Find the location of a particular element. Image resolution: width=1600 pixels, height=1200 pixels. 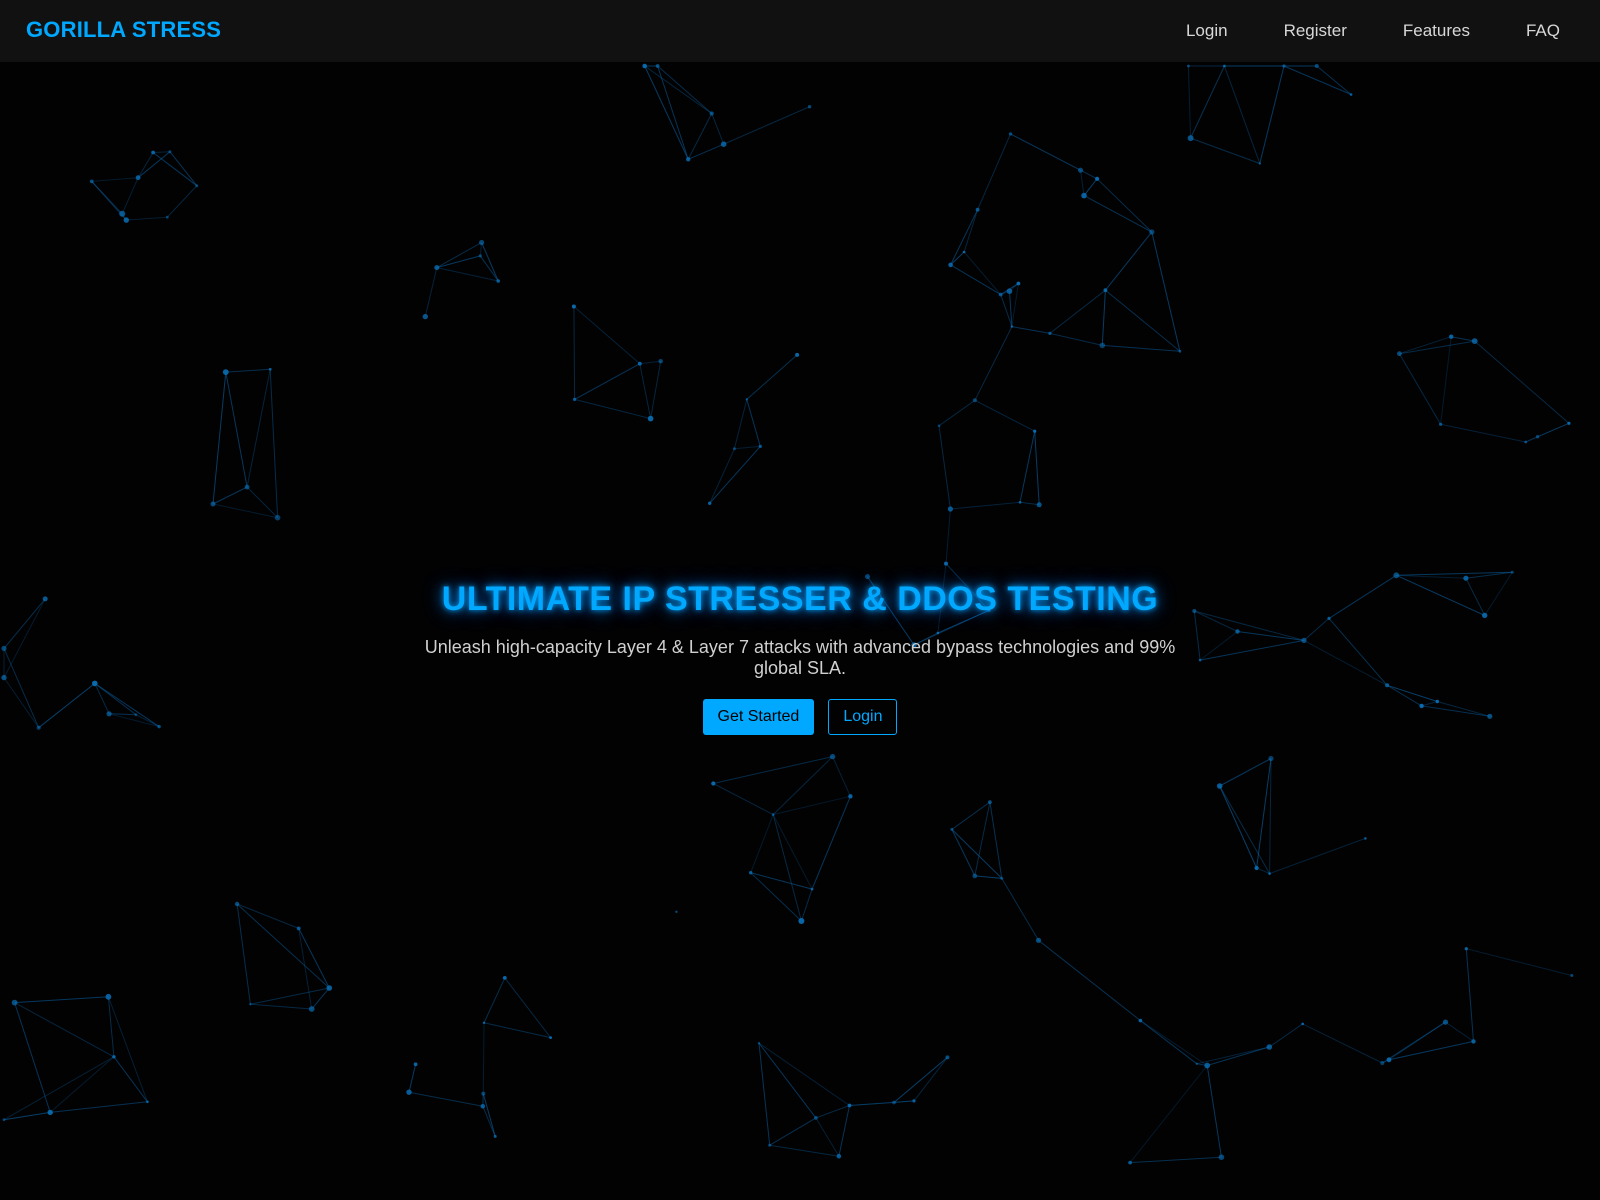

nav-link-login: Login is located at coordinates (1207, 31).